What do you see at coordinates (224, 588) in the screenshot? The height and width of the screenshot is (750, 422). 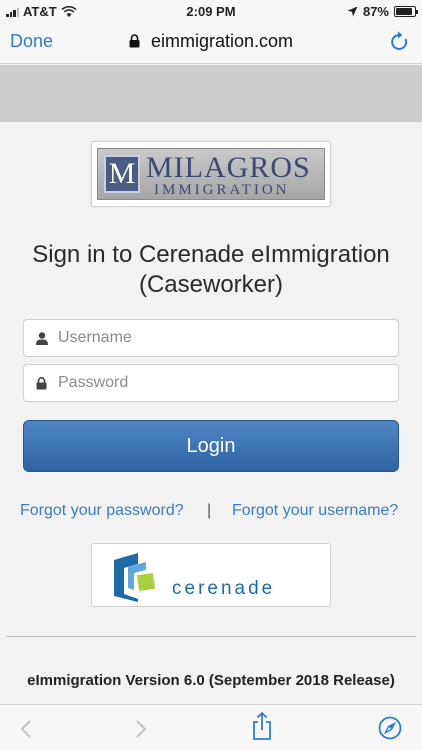 I see `cerenade-wordmark: cerenade` at bounding box center [224, 588].